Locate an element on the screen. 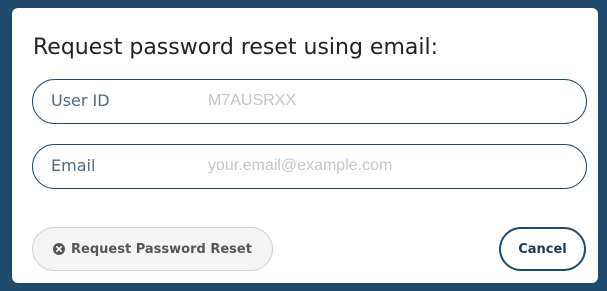  dialog-title: Request password reset using email: is located at coordinates (236, 47).